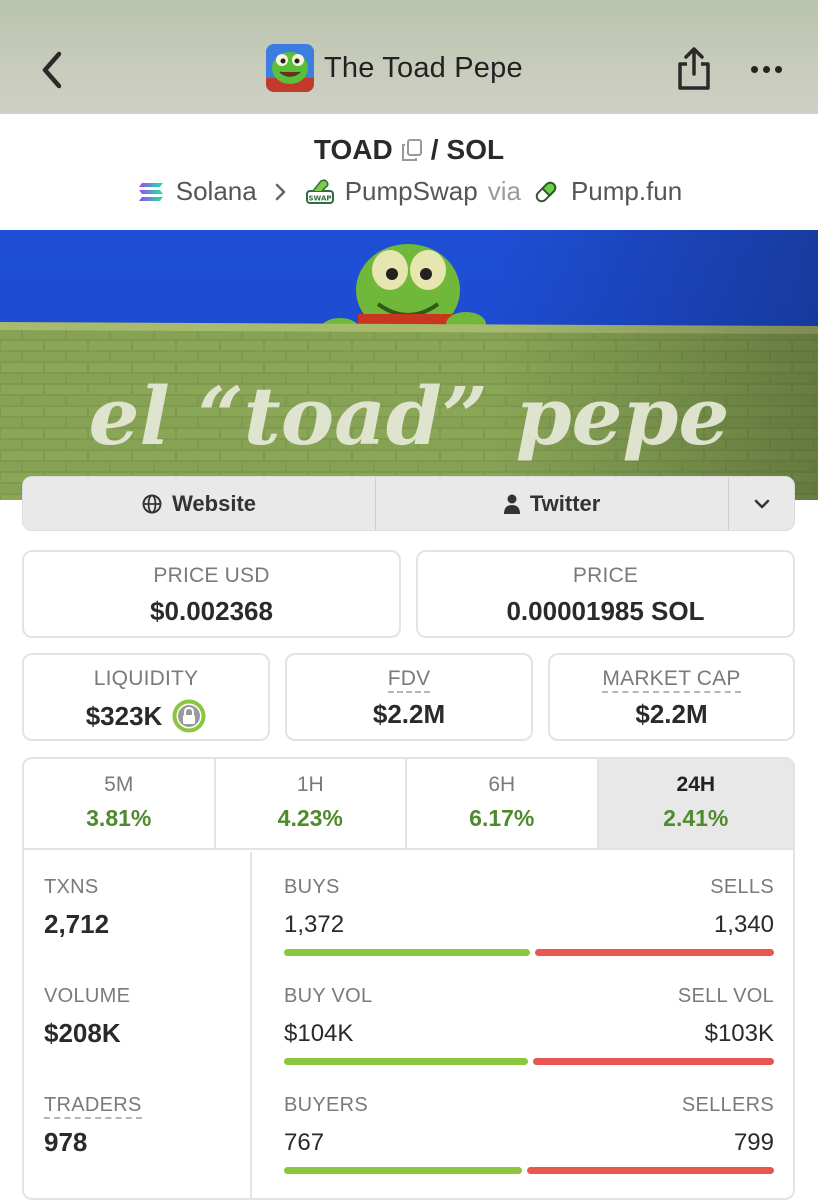 This screenshot has height=1200, width=818. I want to click on links-bar: Website Twitter, so click(408, 503).